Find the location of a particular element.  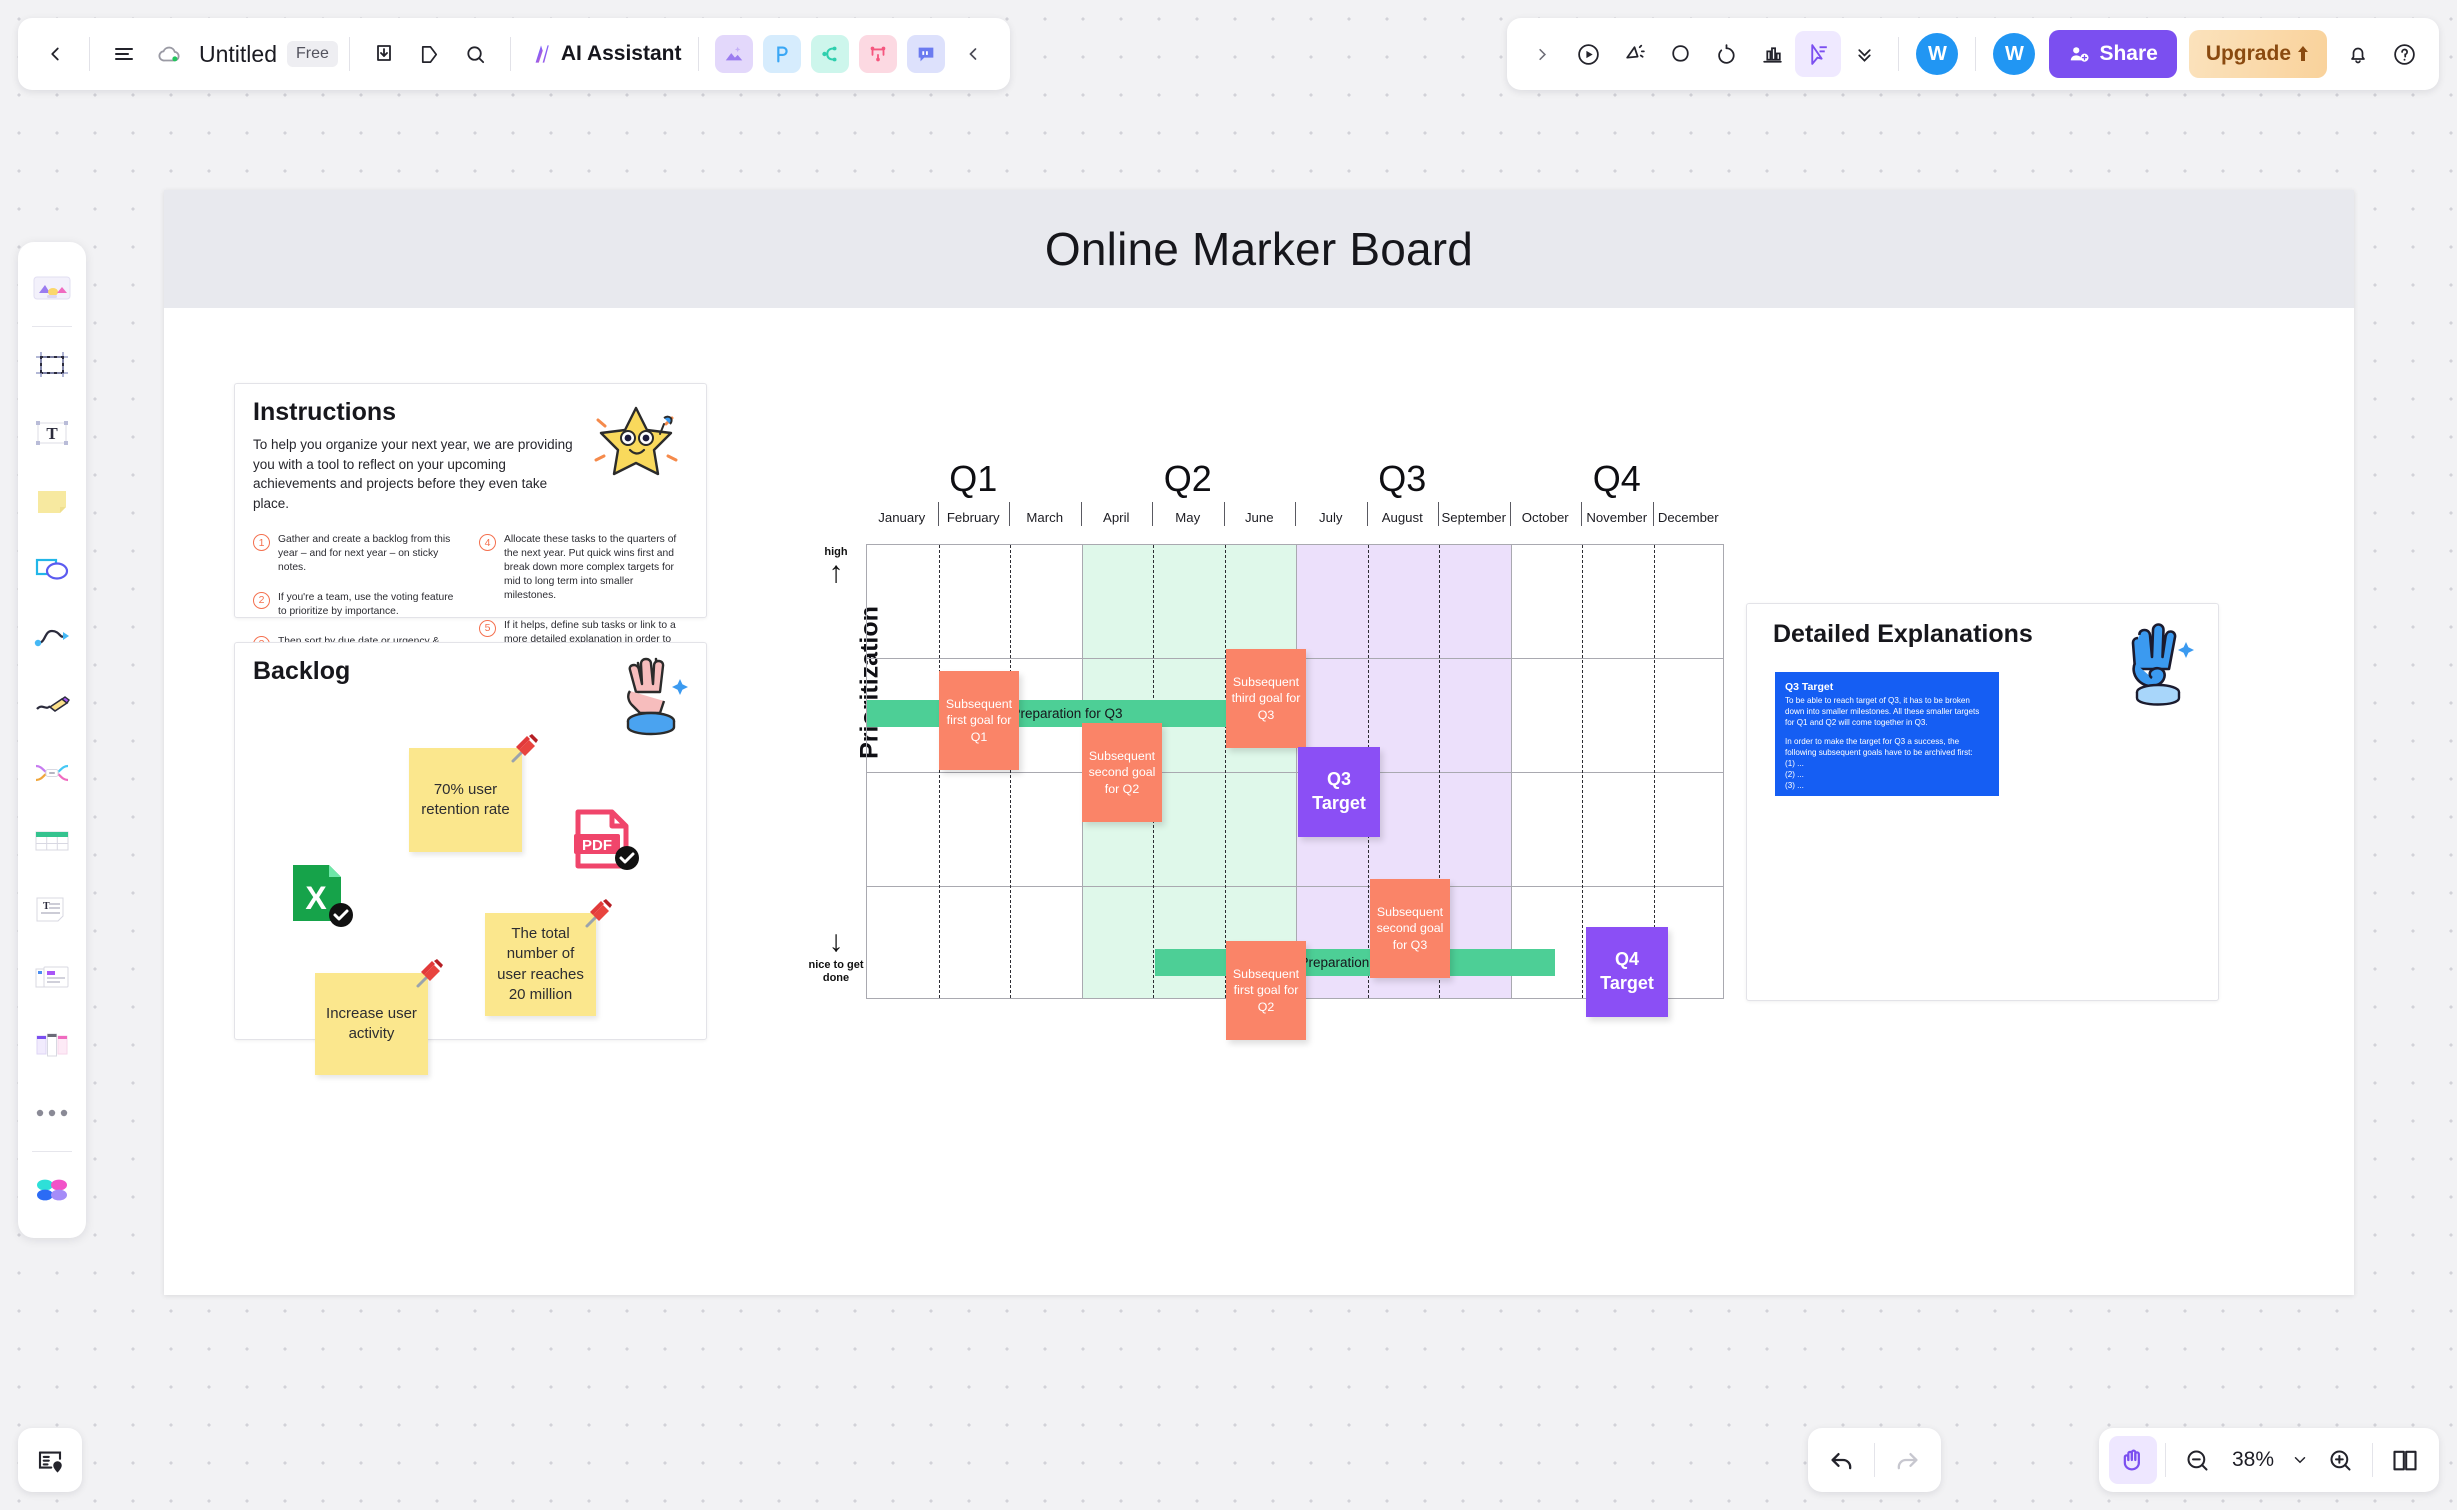

panel-toggle-button is located at coordinates (2405, 1460).